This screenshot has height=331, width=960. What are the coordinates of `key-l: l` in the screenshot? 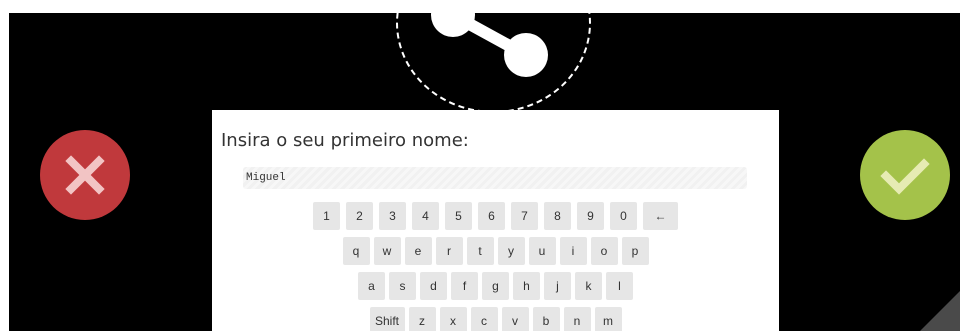 It's located at (619, 286).